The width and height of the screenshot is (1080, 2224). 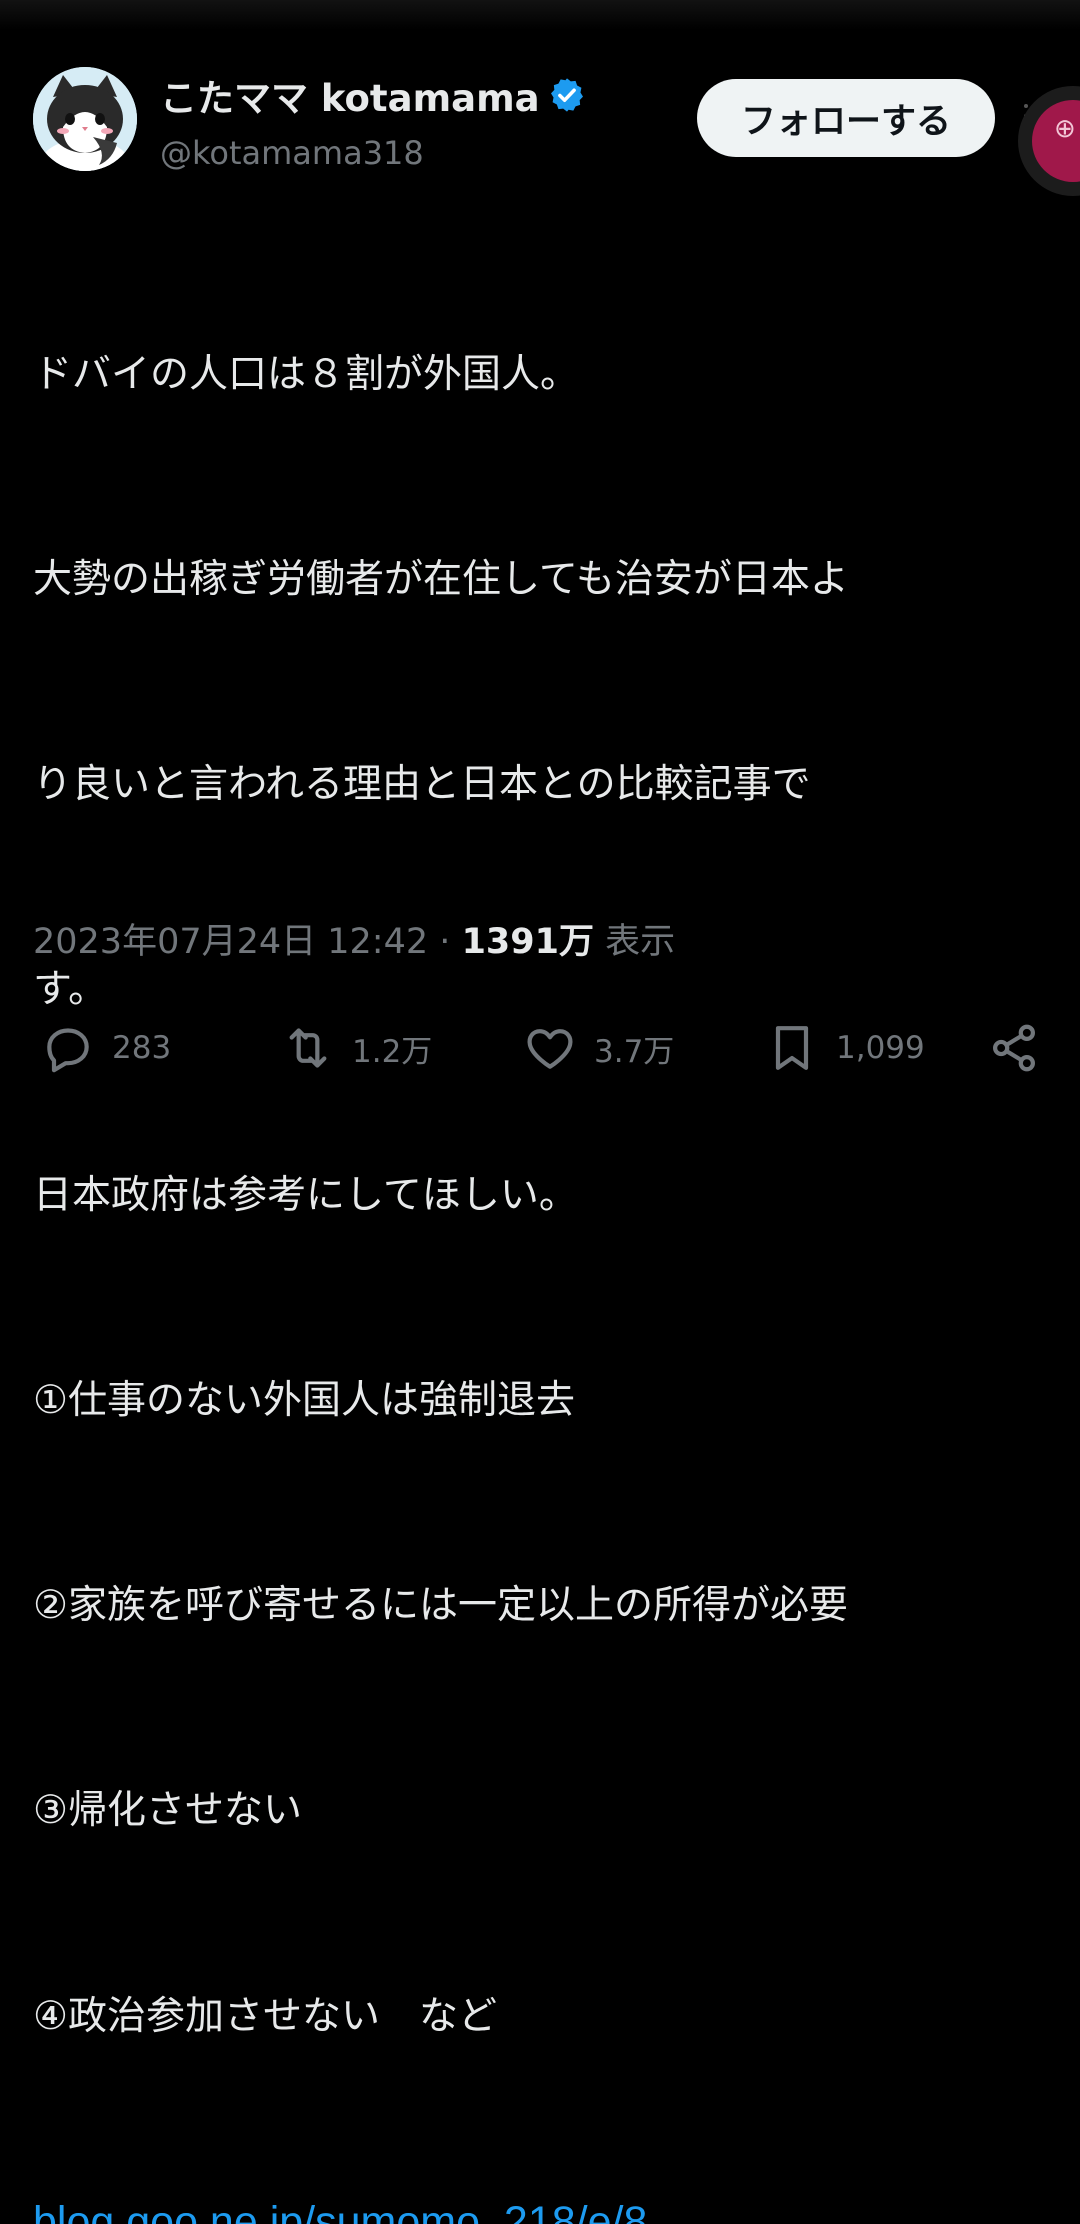 I want to click on user-handle: @kotamama318, so click(x=292, y=153).